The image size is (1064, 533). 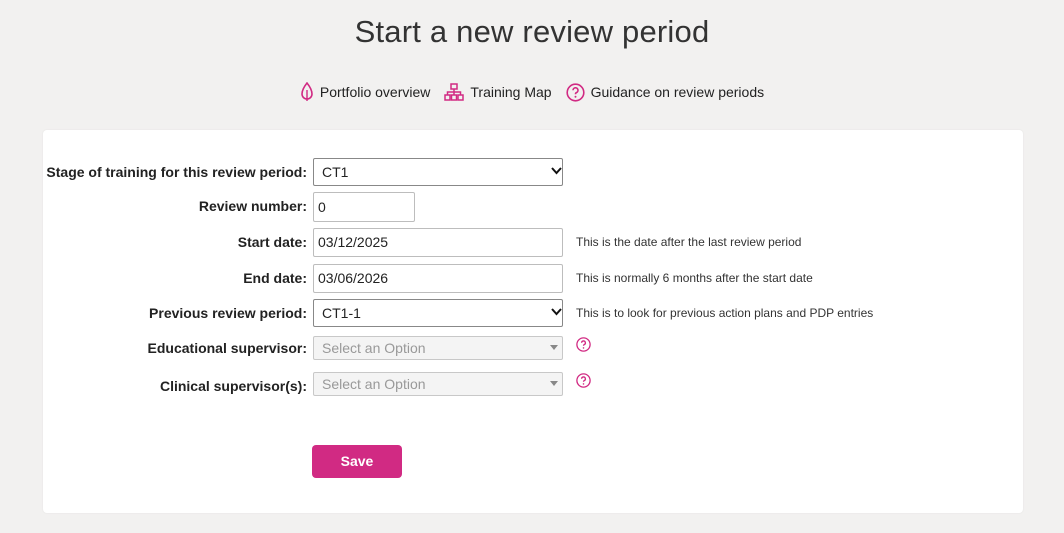 I want to click on clinical-supervisor-row: Clinical supervisor(s): Select an Option, so click(x=533, y=384).